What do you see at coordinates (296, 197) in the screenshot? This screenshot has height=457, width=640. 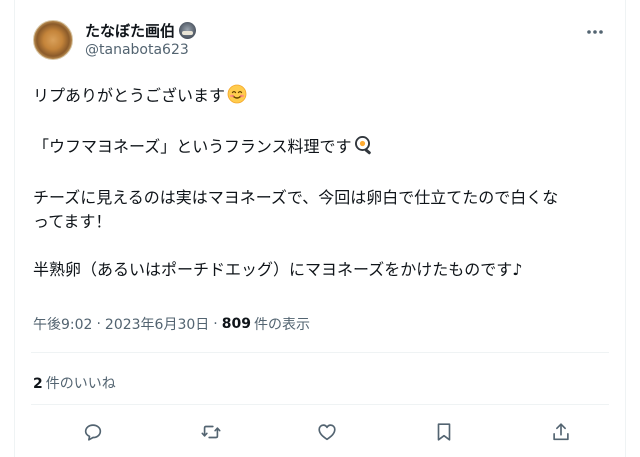 I see `text-line-3a: チーズに見えるのは実はマヨネーズで、今回は卵白で仕立てたので白くな` at bounding box center [296, 197].